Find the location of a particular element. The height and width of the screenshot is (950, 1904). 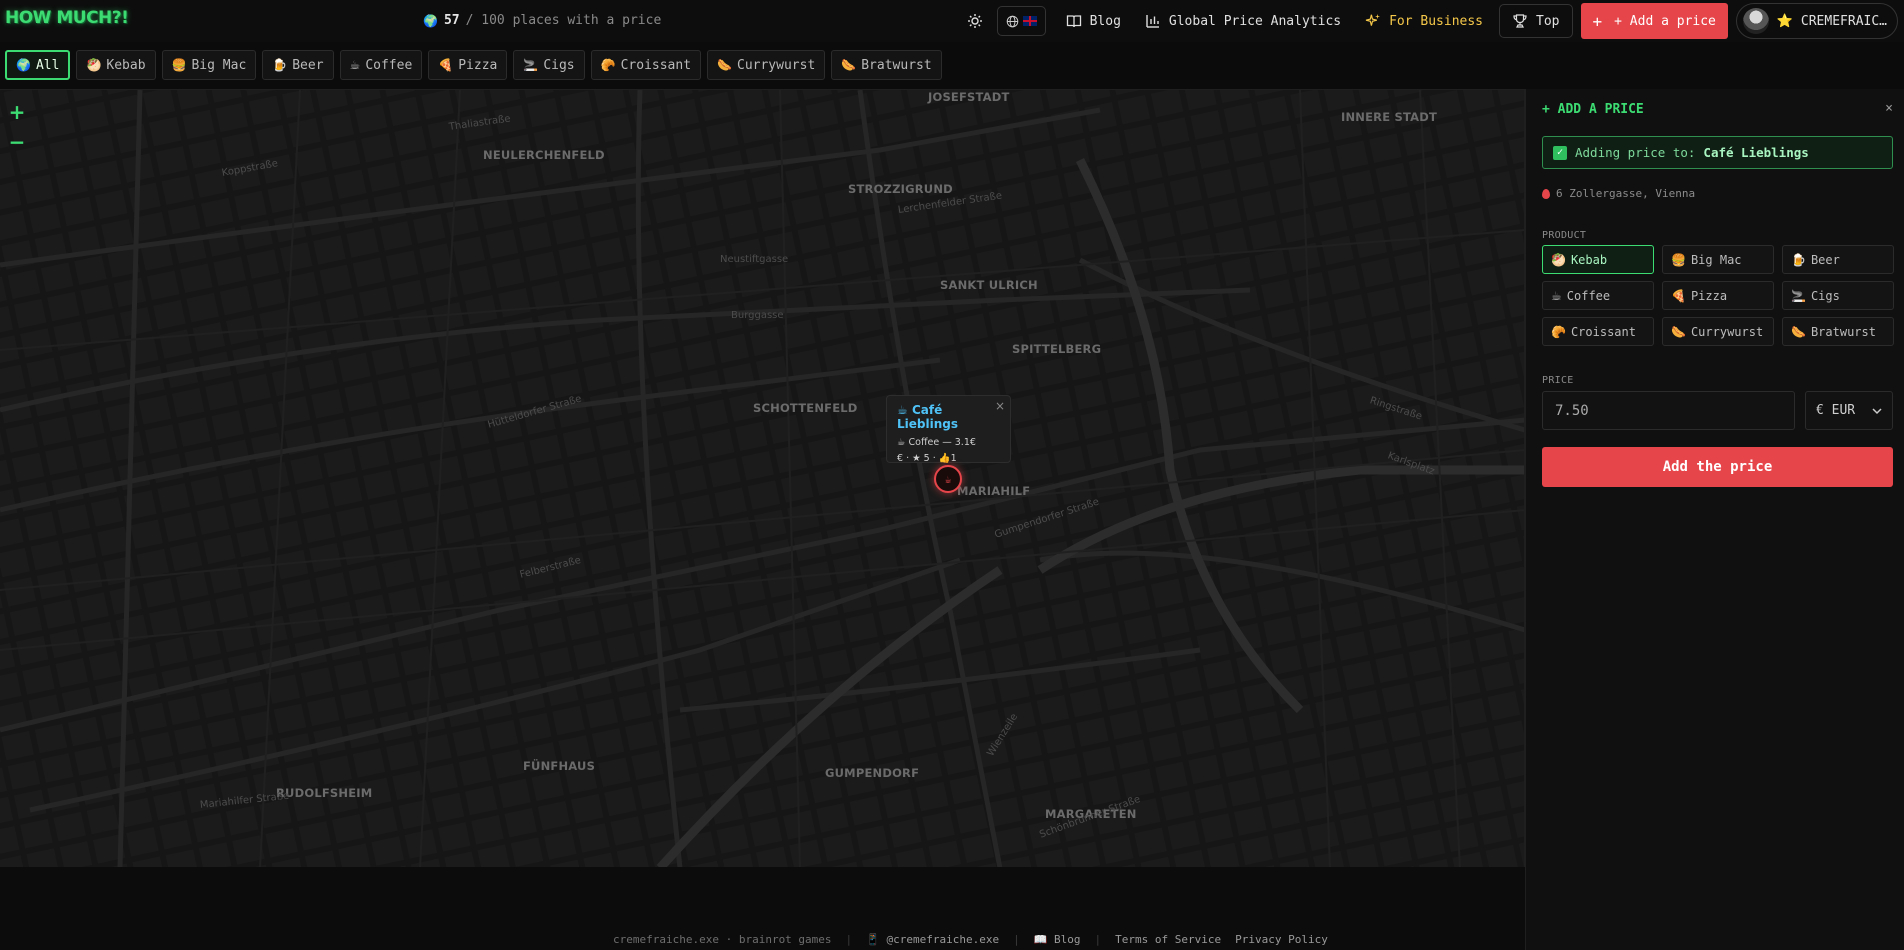

nav-analytics-label: Global Price Analytics is located at coordinates (1255, 21).